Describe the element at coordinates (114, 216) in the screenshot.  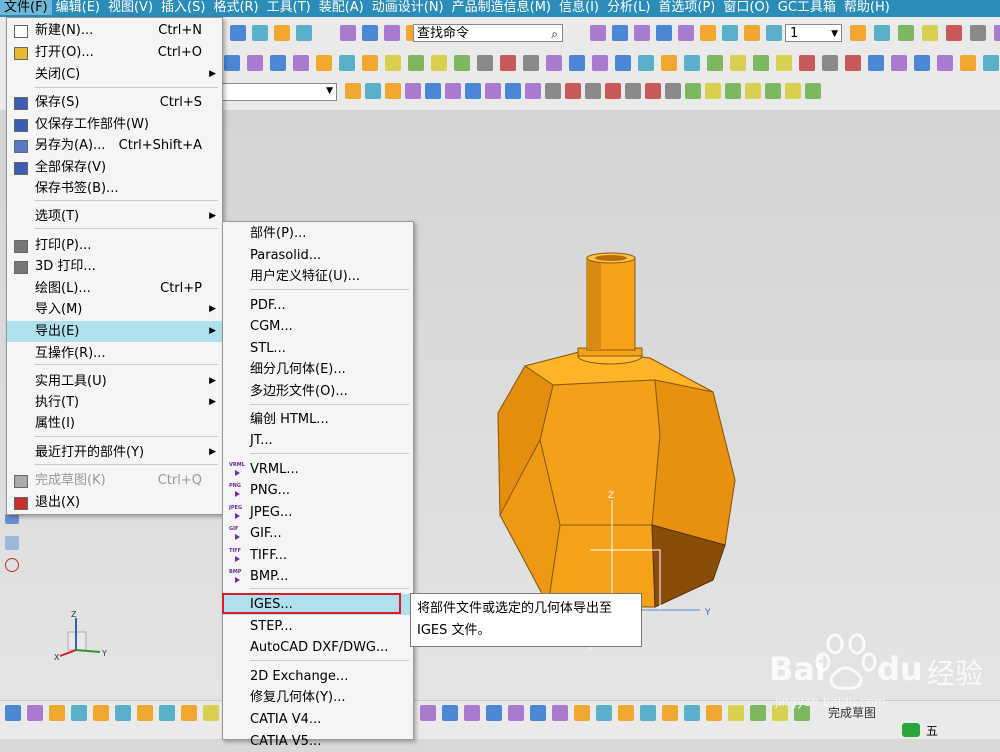
I see `file-menu-item-options: 选项(T) ▶` at that location.